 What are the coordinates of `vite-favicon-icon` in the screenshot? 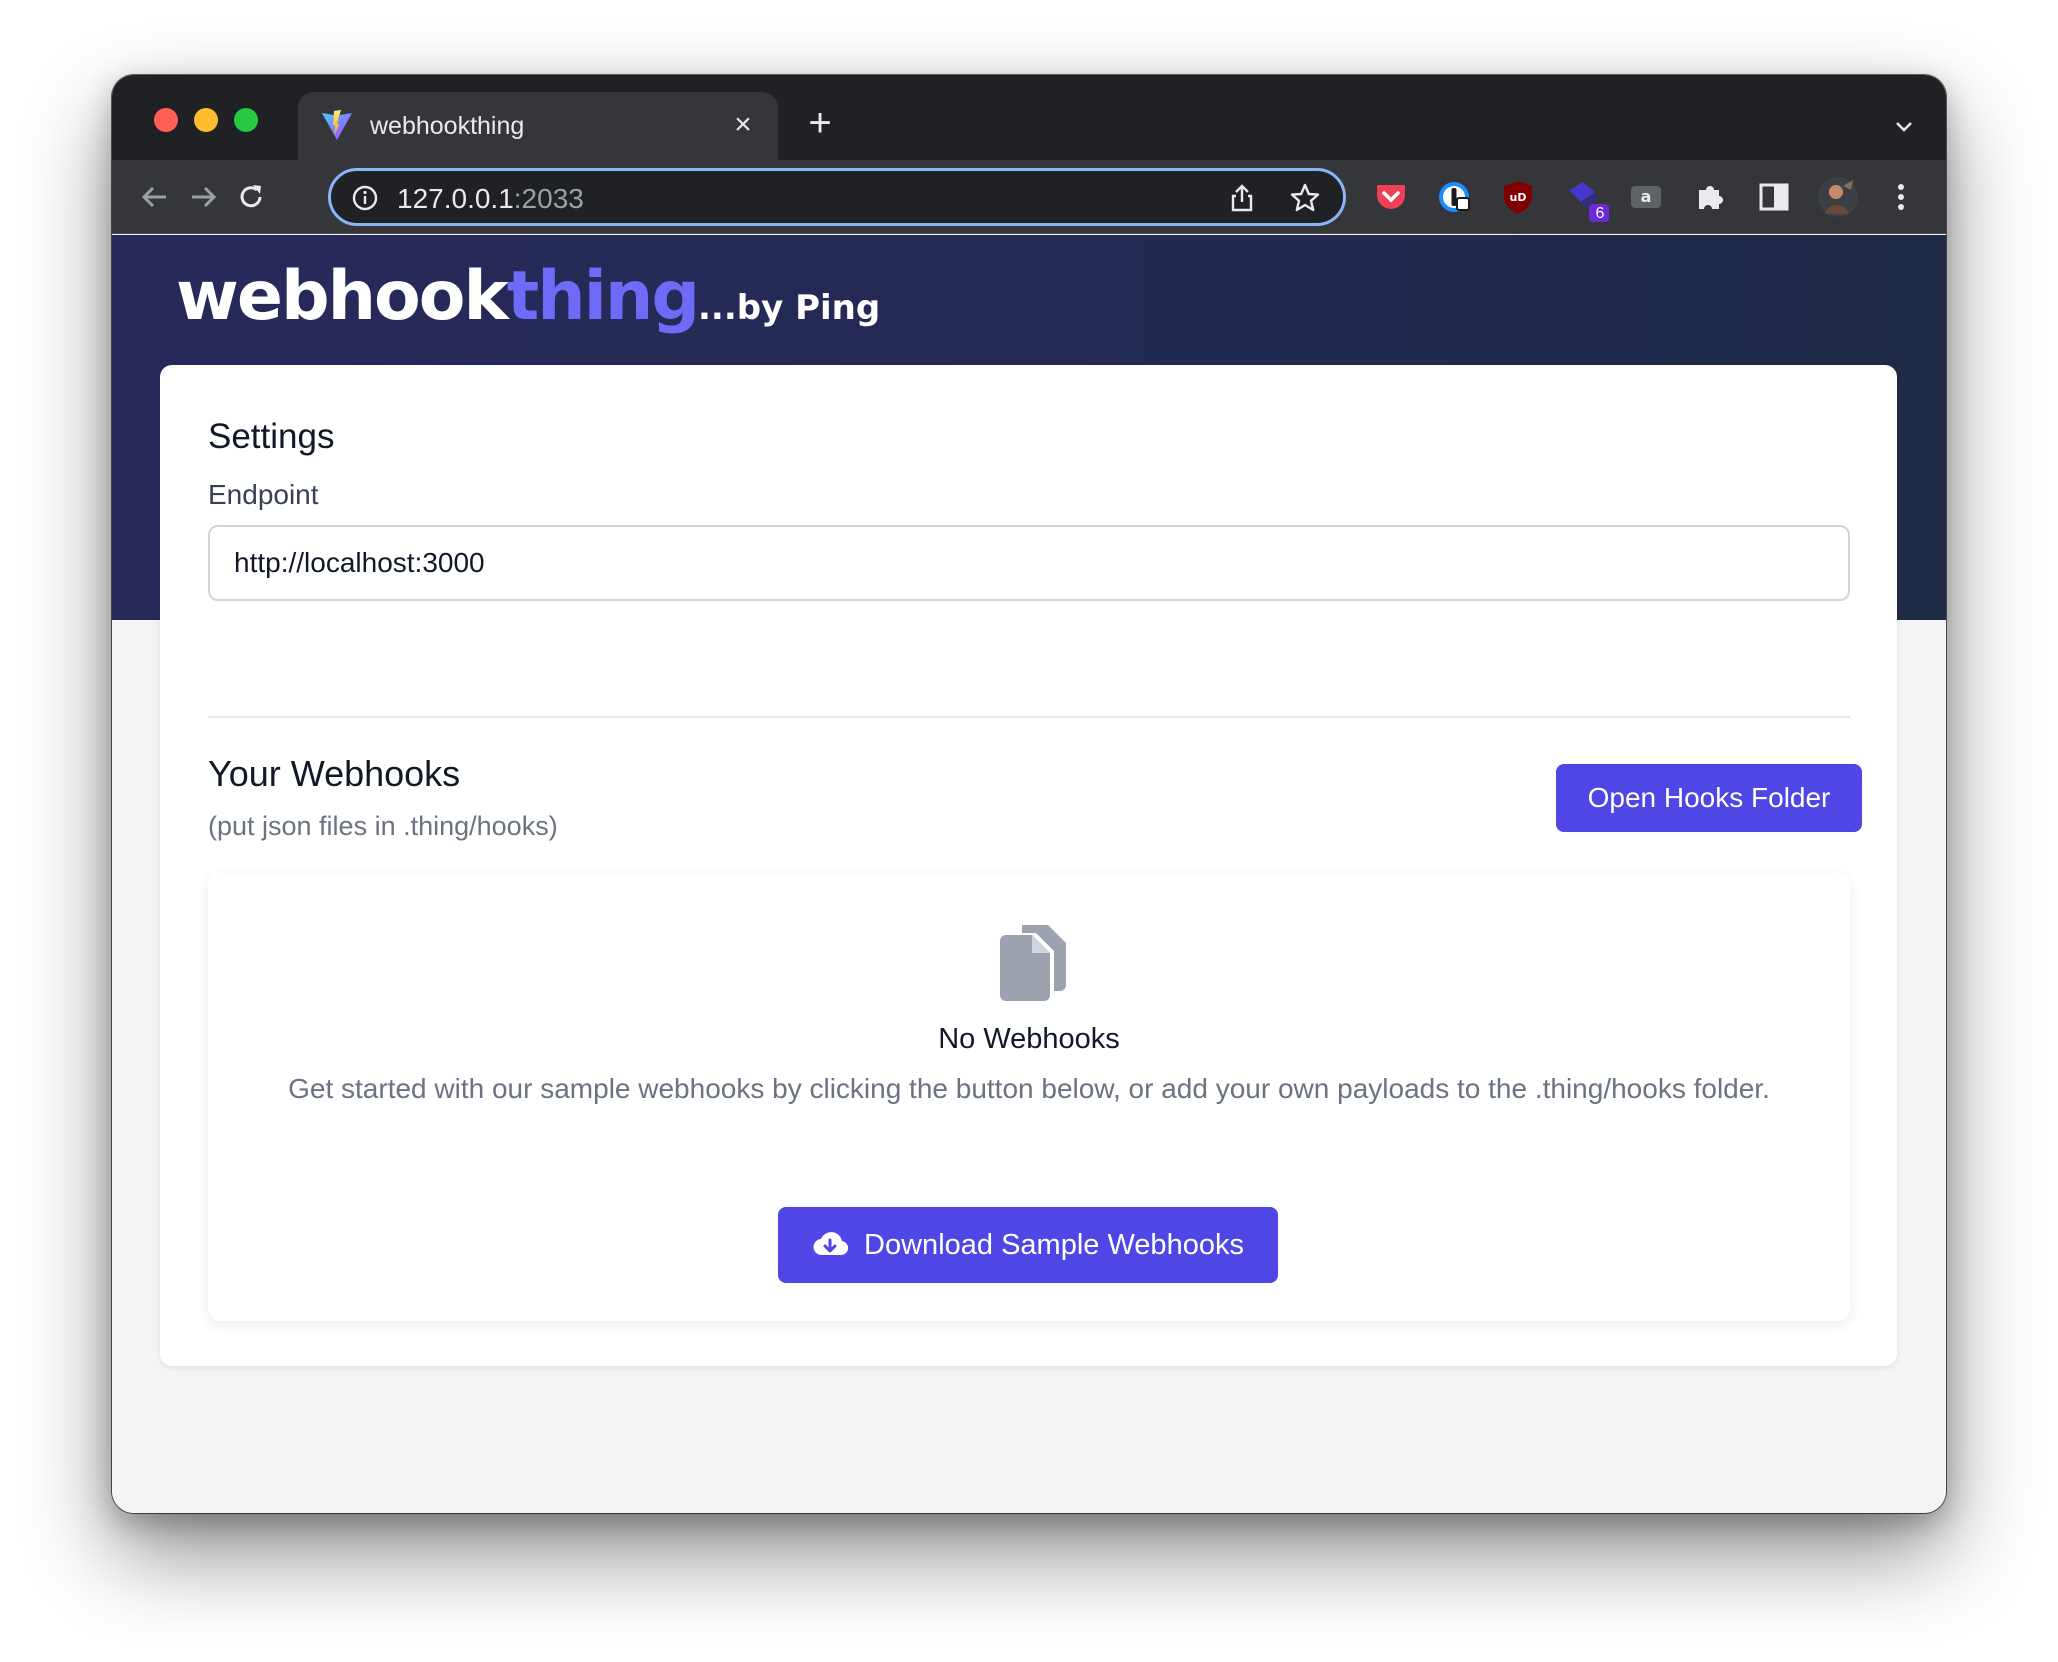 It's located at (337, 125).